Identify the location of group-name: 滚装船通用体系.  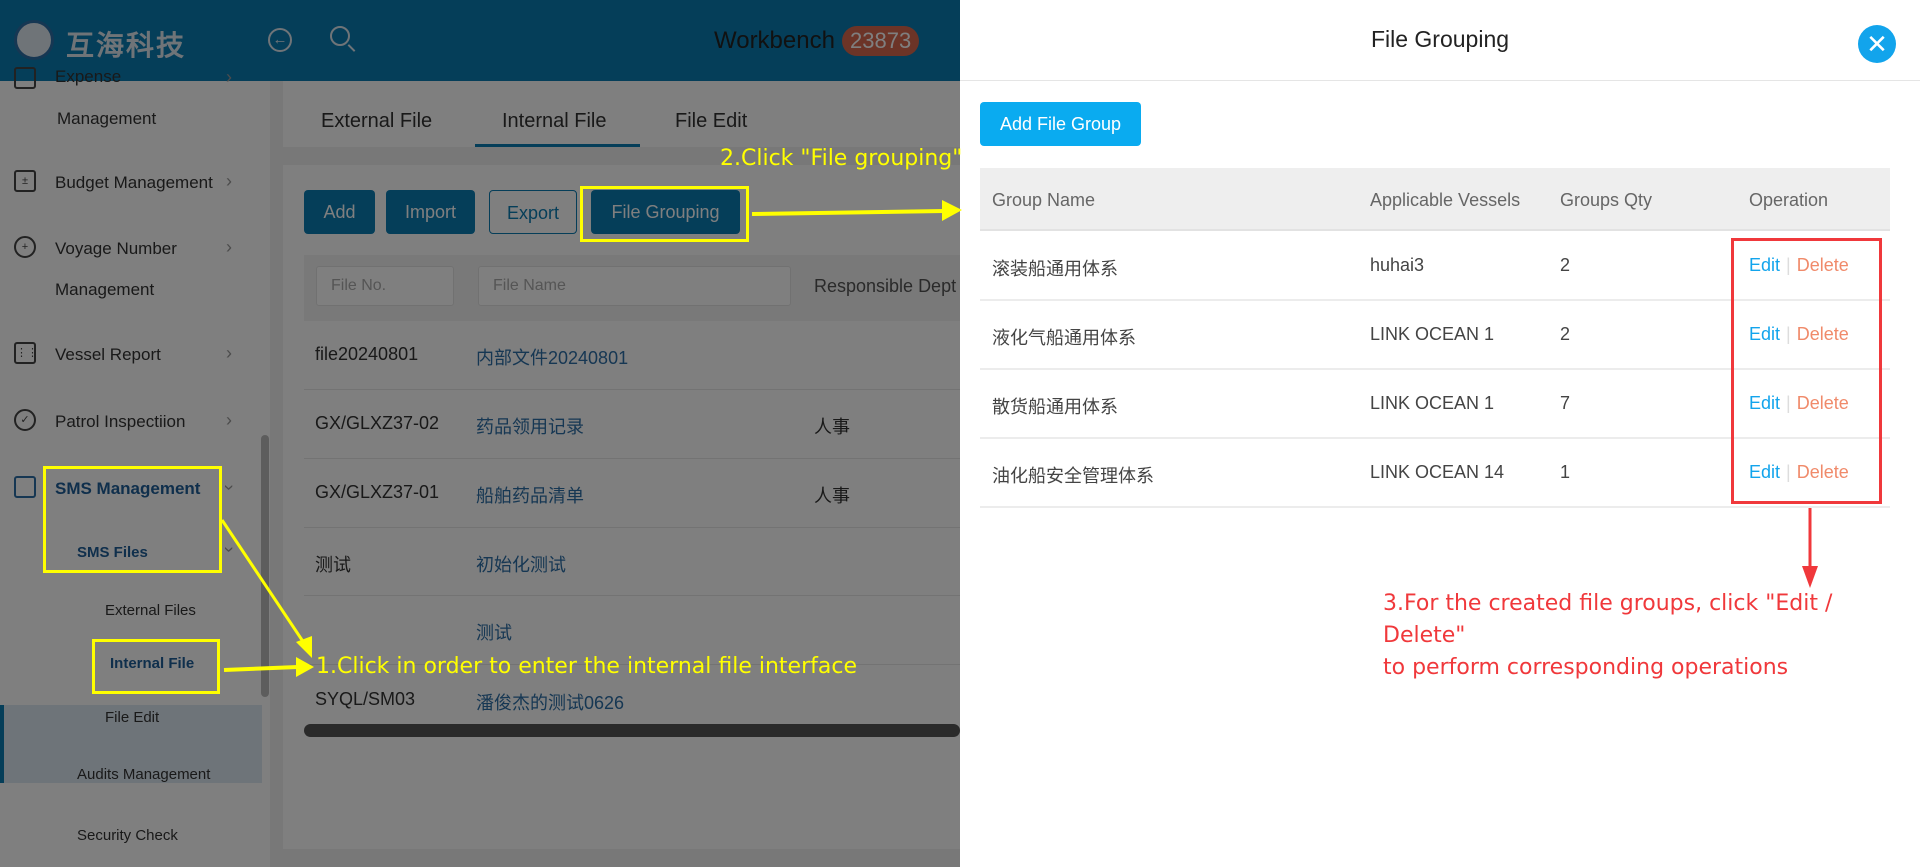
(1055, 269).